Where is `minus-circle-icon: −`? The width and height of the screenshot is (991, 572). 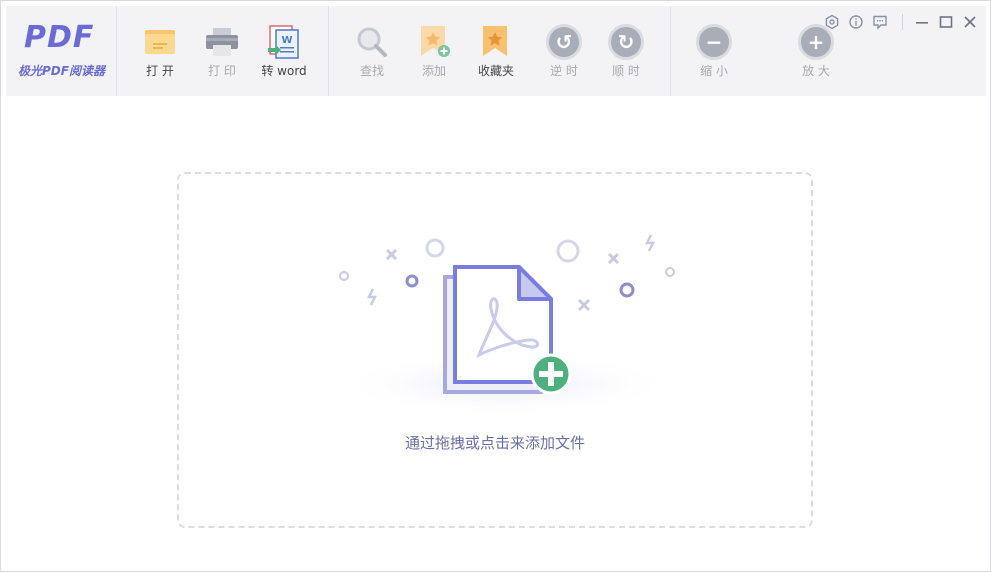
minus-circle-icon: − is located at coordinates (714, 42).